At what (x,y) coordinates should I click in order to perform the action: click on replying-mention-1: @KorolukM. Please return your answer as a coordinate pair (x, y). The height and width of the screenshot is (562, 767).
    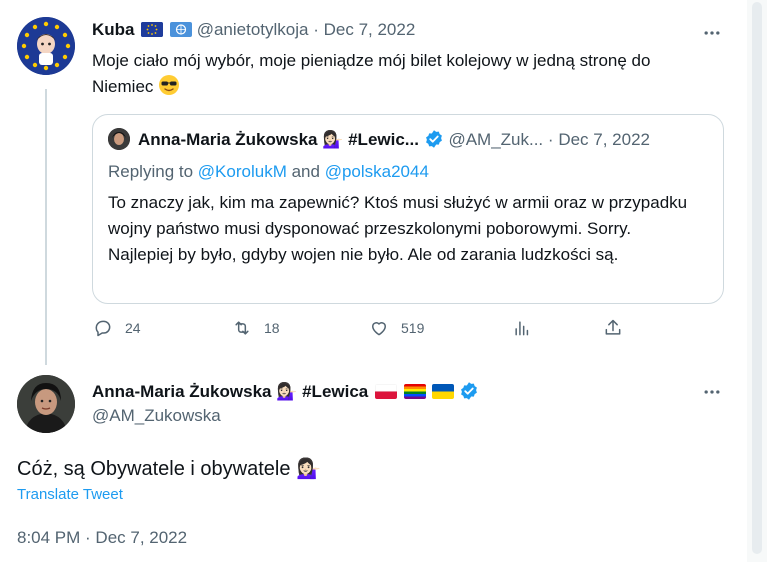
    Looking at the image, I should click on (242, 171).